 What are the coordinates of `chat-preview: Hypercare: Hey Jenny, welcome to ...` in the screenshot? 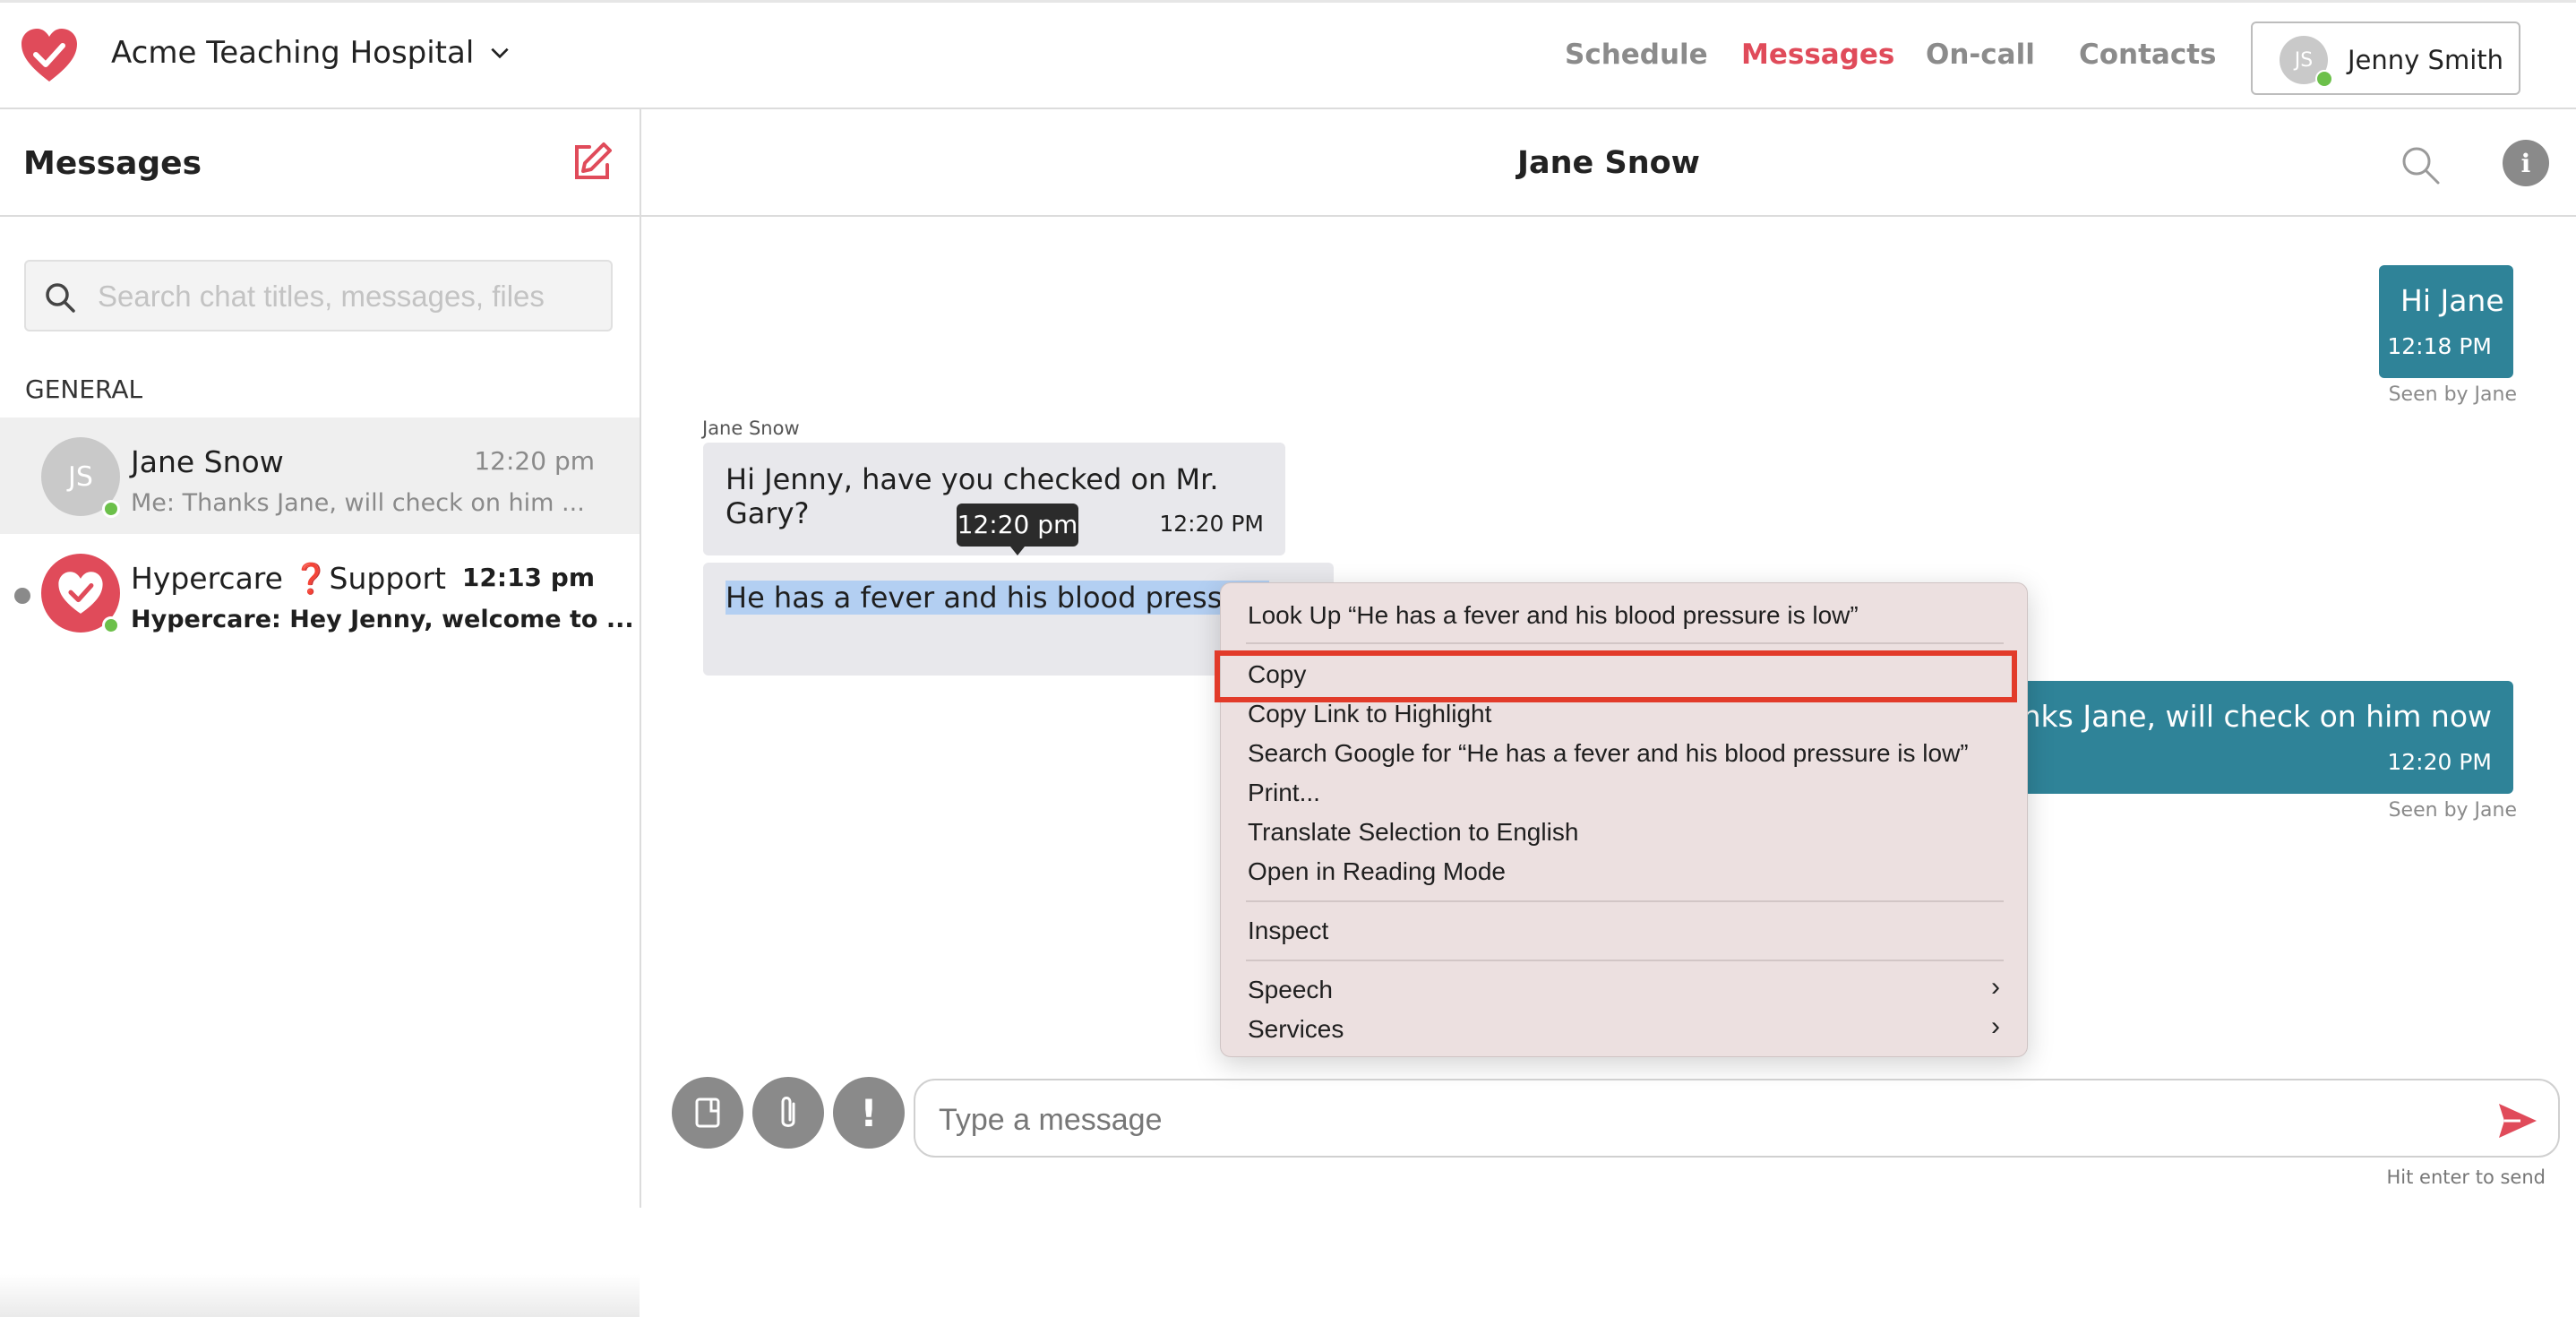 It's located at (382, 619).